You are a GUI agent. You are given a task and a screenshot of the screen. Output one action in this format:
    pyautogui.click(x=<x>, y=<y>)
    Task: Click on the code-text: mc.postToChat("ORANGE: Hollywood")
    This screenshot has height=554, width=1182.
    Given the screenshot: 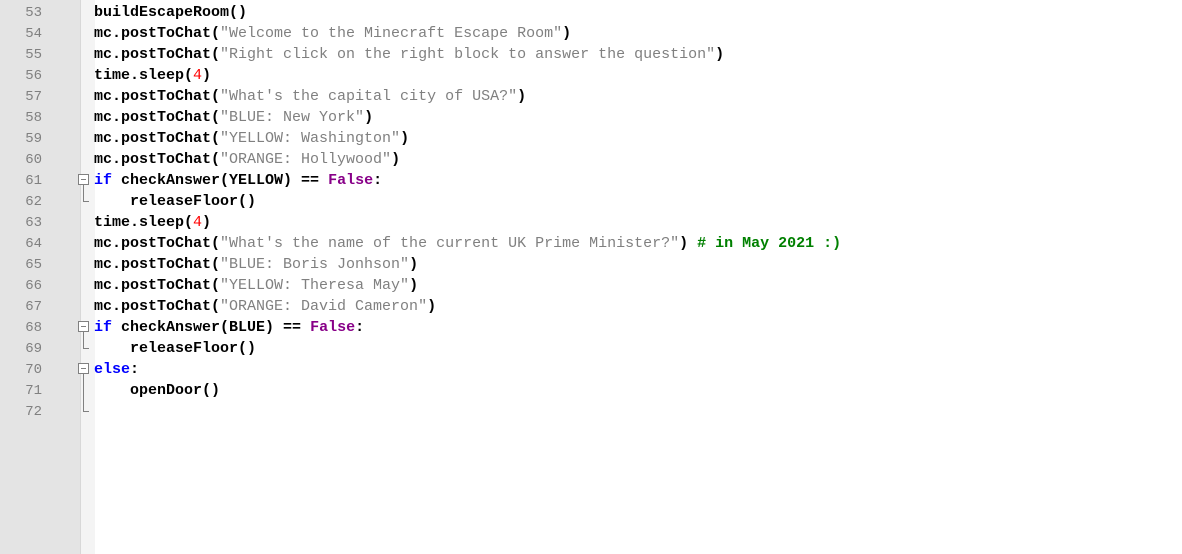 What is the action you would take?
    pyautogui.click(x=247, y=159)
    